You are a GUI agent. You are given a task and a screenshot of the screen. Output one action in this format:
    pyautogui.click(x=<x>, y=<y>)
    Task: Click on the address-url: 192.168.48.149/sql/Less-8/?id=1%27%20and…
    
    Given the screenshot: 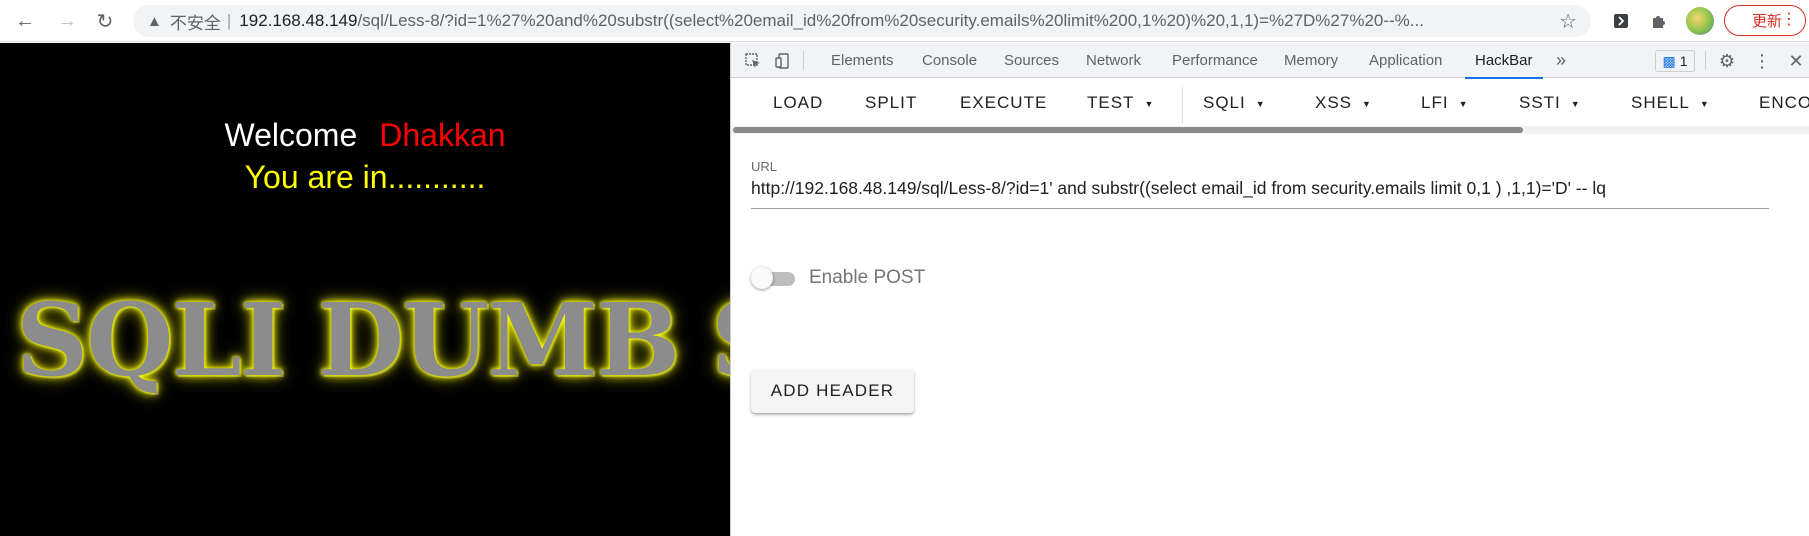 What is the action you would take?
    pyautogui.click(x=831, y=21)
    